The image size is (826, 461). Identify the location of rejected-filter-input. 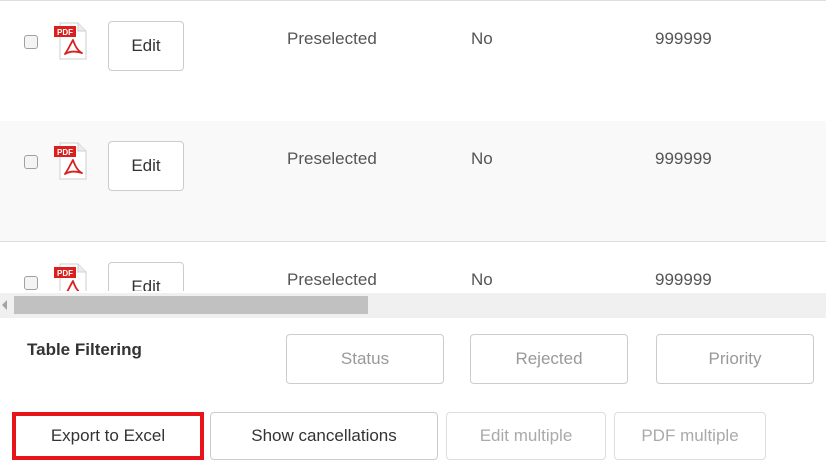
(549, 359).